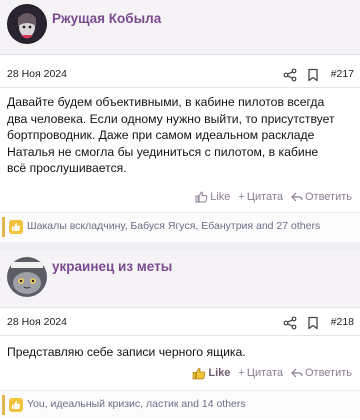 The image size is (360, 420). Describe the element at coordinates (67, 168) in the screenshot. I see `post-line: всё прослушивается.` at that location.